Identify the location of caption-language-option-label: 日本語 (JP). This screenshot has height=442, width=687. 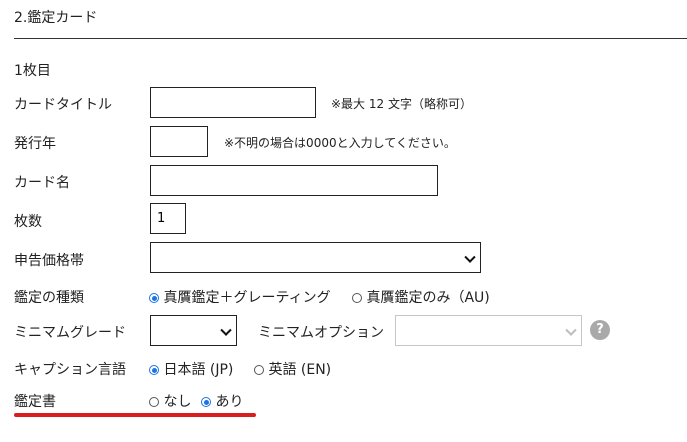
(198, 370).